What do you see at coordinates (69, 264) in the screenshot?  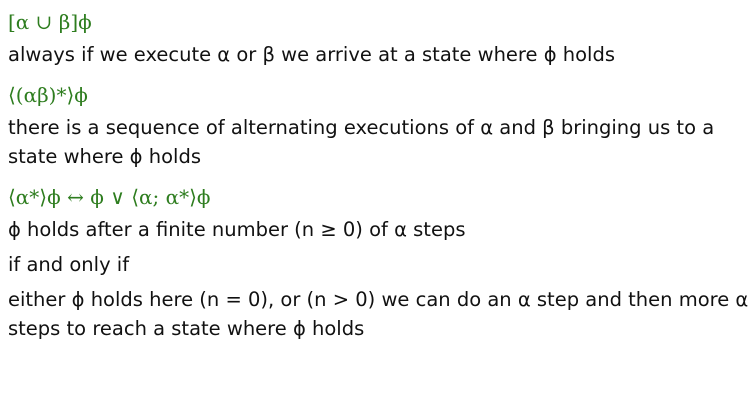 I see `explanation-iff: if and only if` at bounding box center [69, 264].